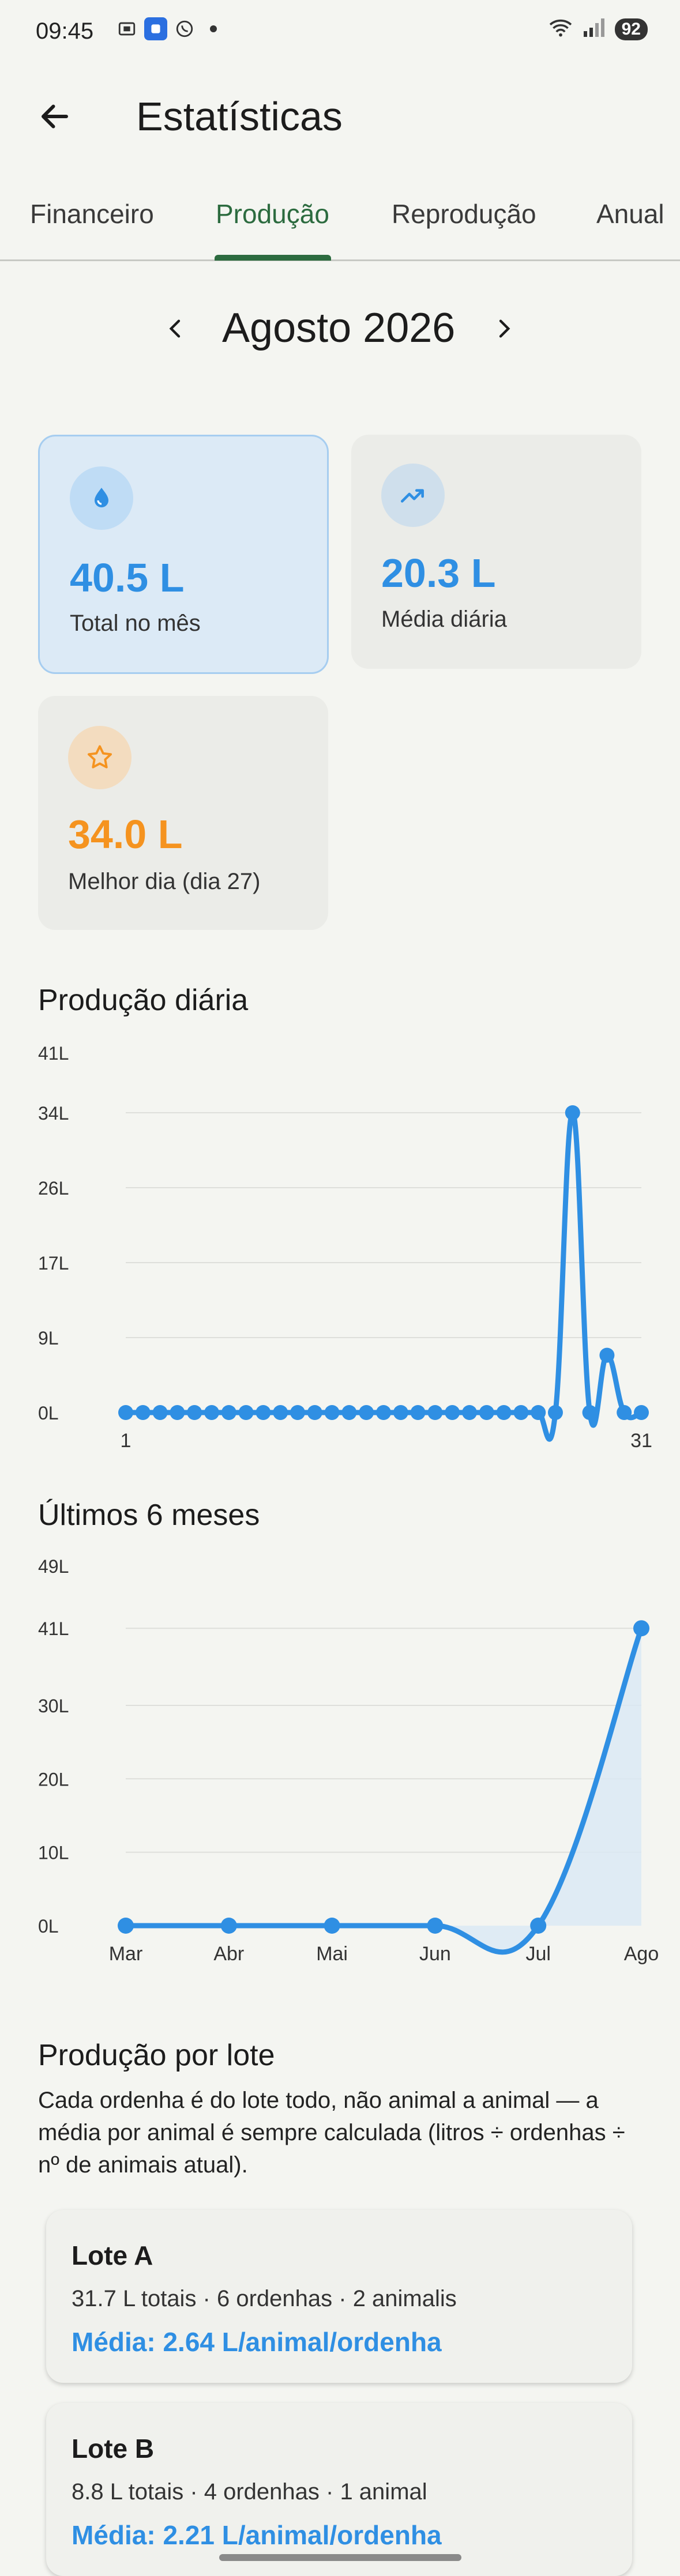 Image resolution: width=680 pixels, height=2576 pixels. I want to click on tab-producao: Produção, so click(273, 213).